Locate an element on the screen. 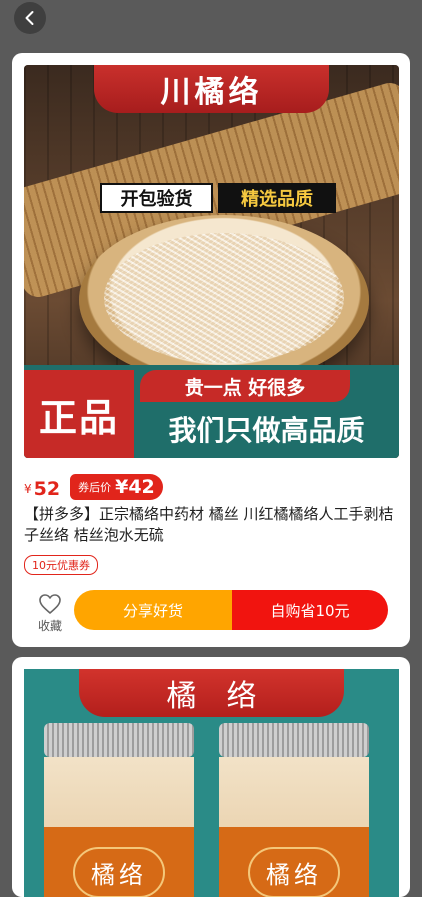 The width and height of the screenshot is (422, 897). coupon-price-label: 券后价 is located at coordinates (94, 487).